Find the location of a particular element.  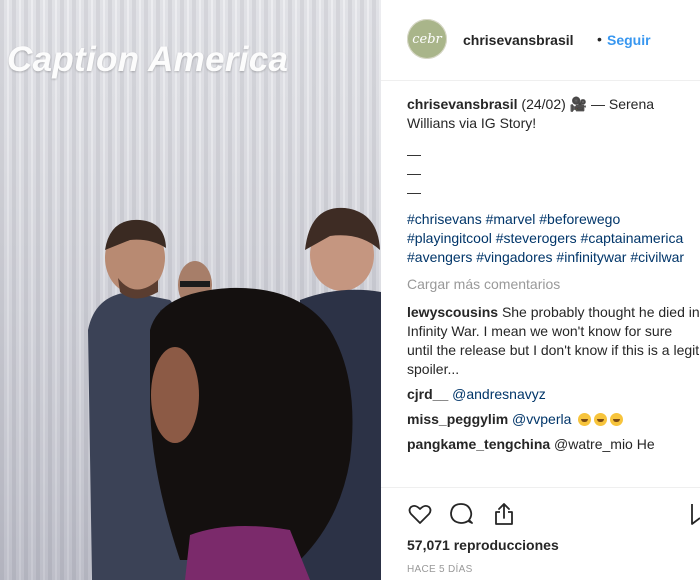

avatar: cebr is located at coordinates (427, 39).